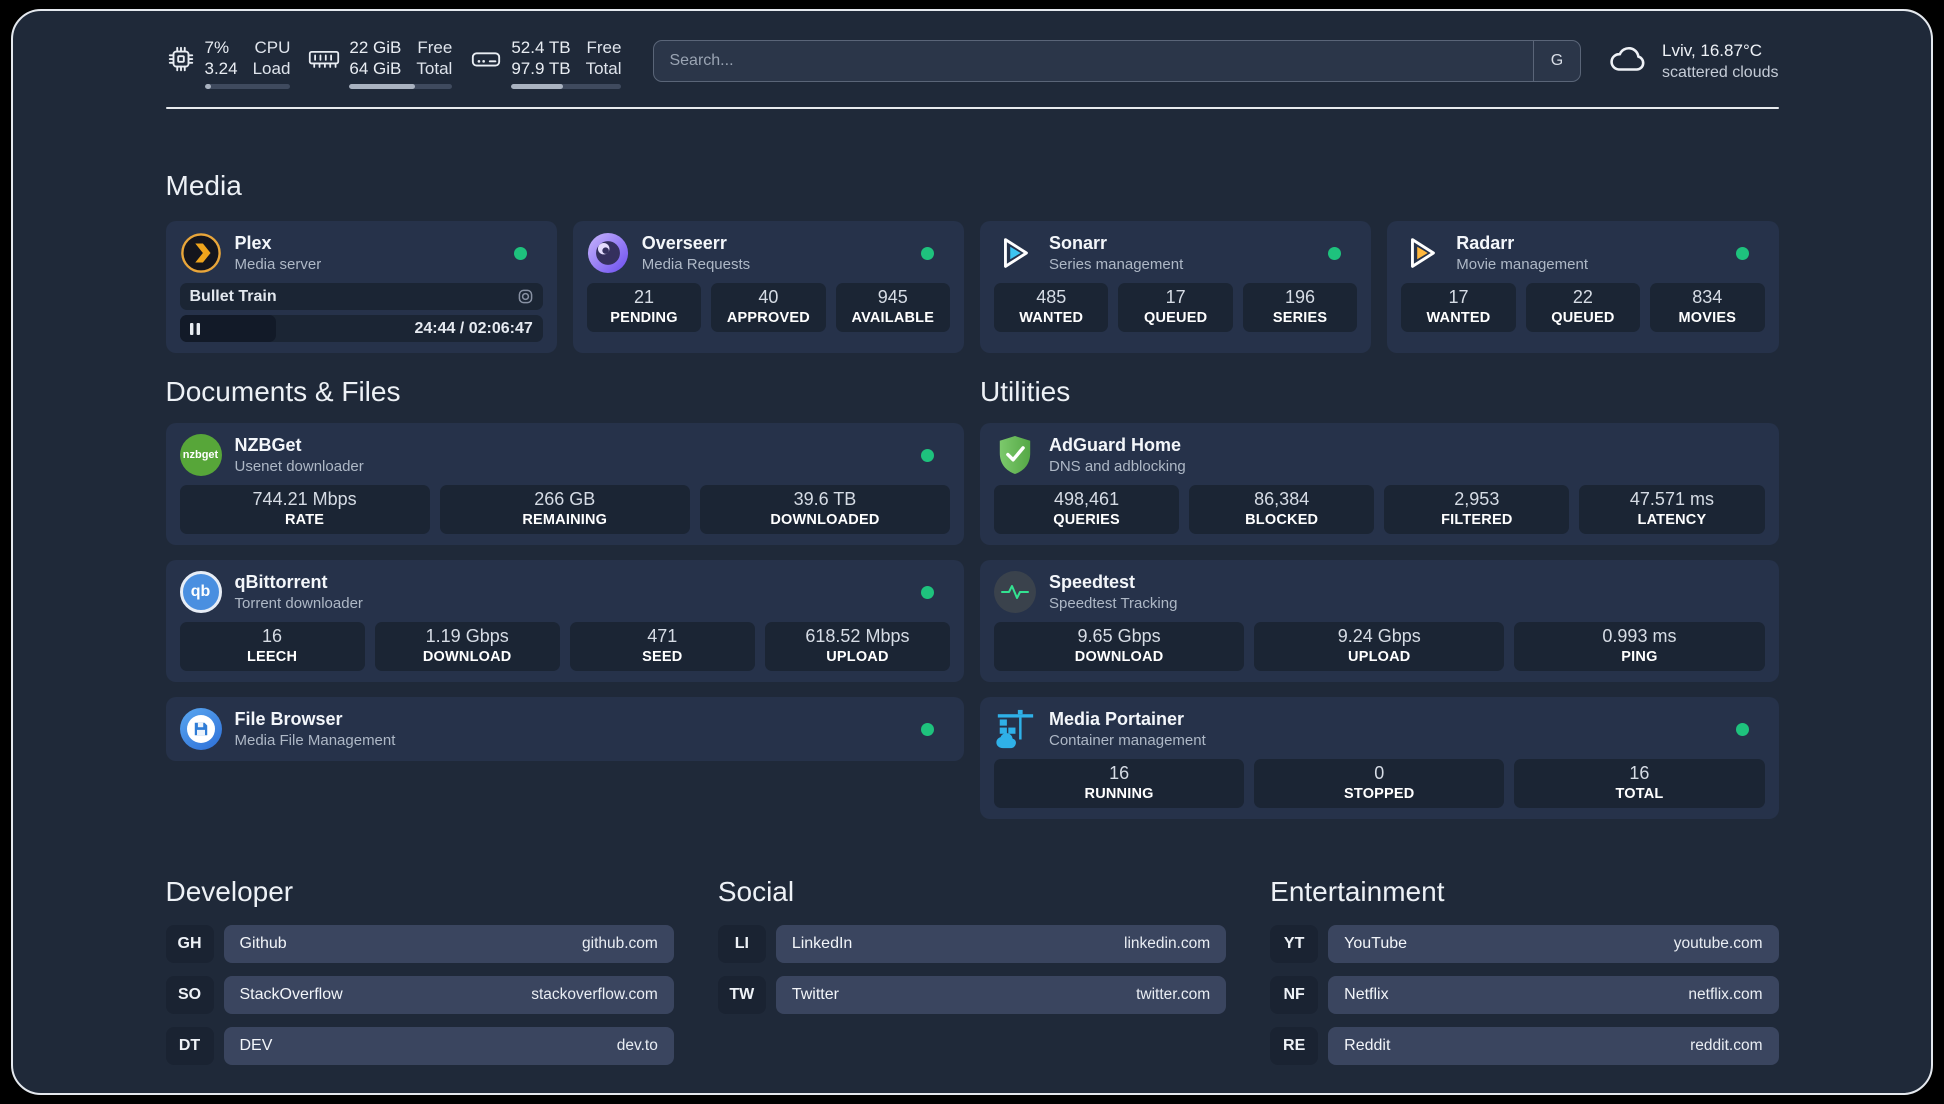  I want to click on bookmark-stackoverflow: SO StackOverflow stackoverflow.com, so click(419, 995).